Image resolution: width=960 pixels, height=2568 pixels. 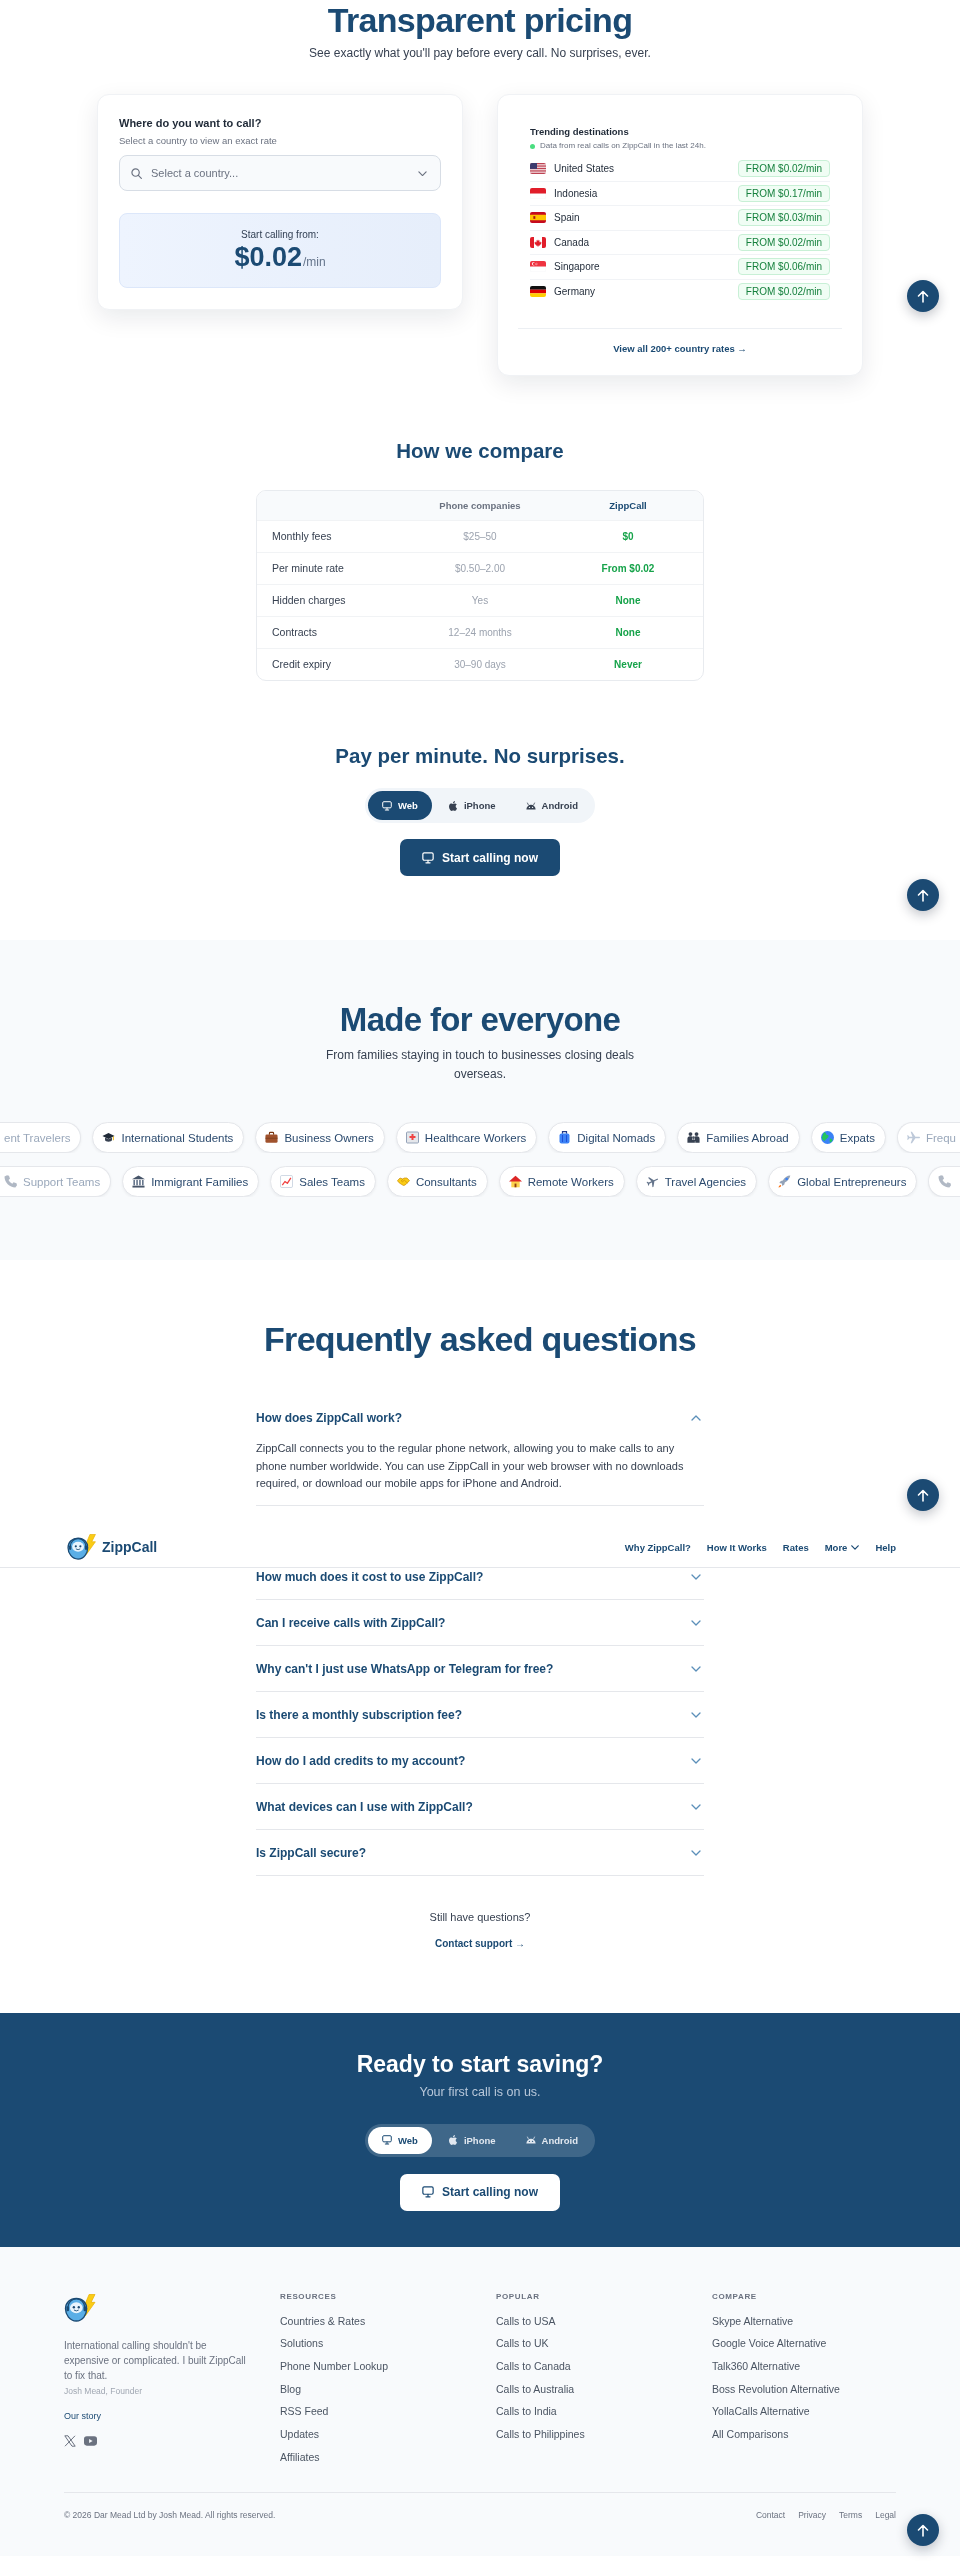 What do you see at coordinates (170, 2515) in the screenshot?
I see `copyright-text: © 2026 Dar Mead Ltd by Josh Mead. All rights reserved.` at bounding box center [170, 2515].